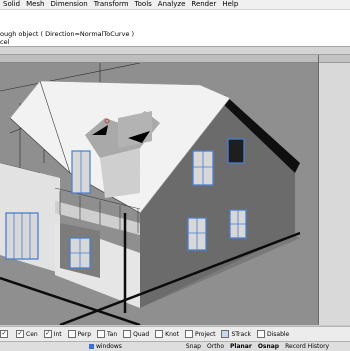  Describe the element at coordinates (268, 346) in the screenshot. I see `status-osnap: Osnap` at that location.